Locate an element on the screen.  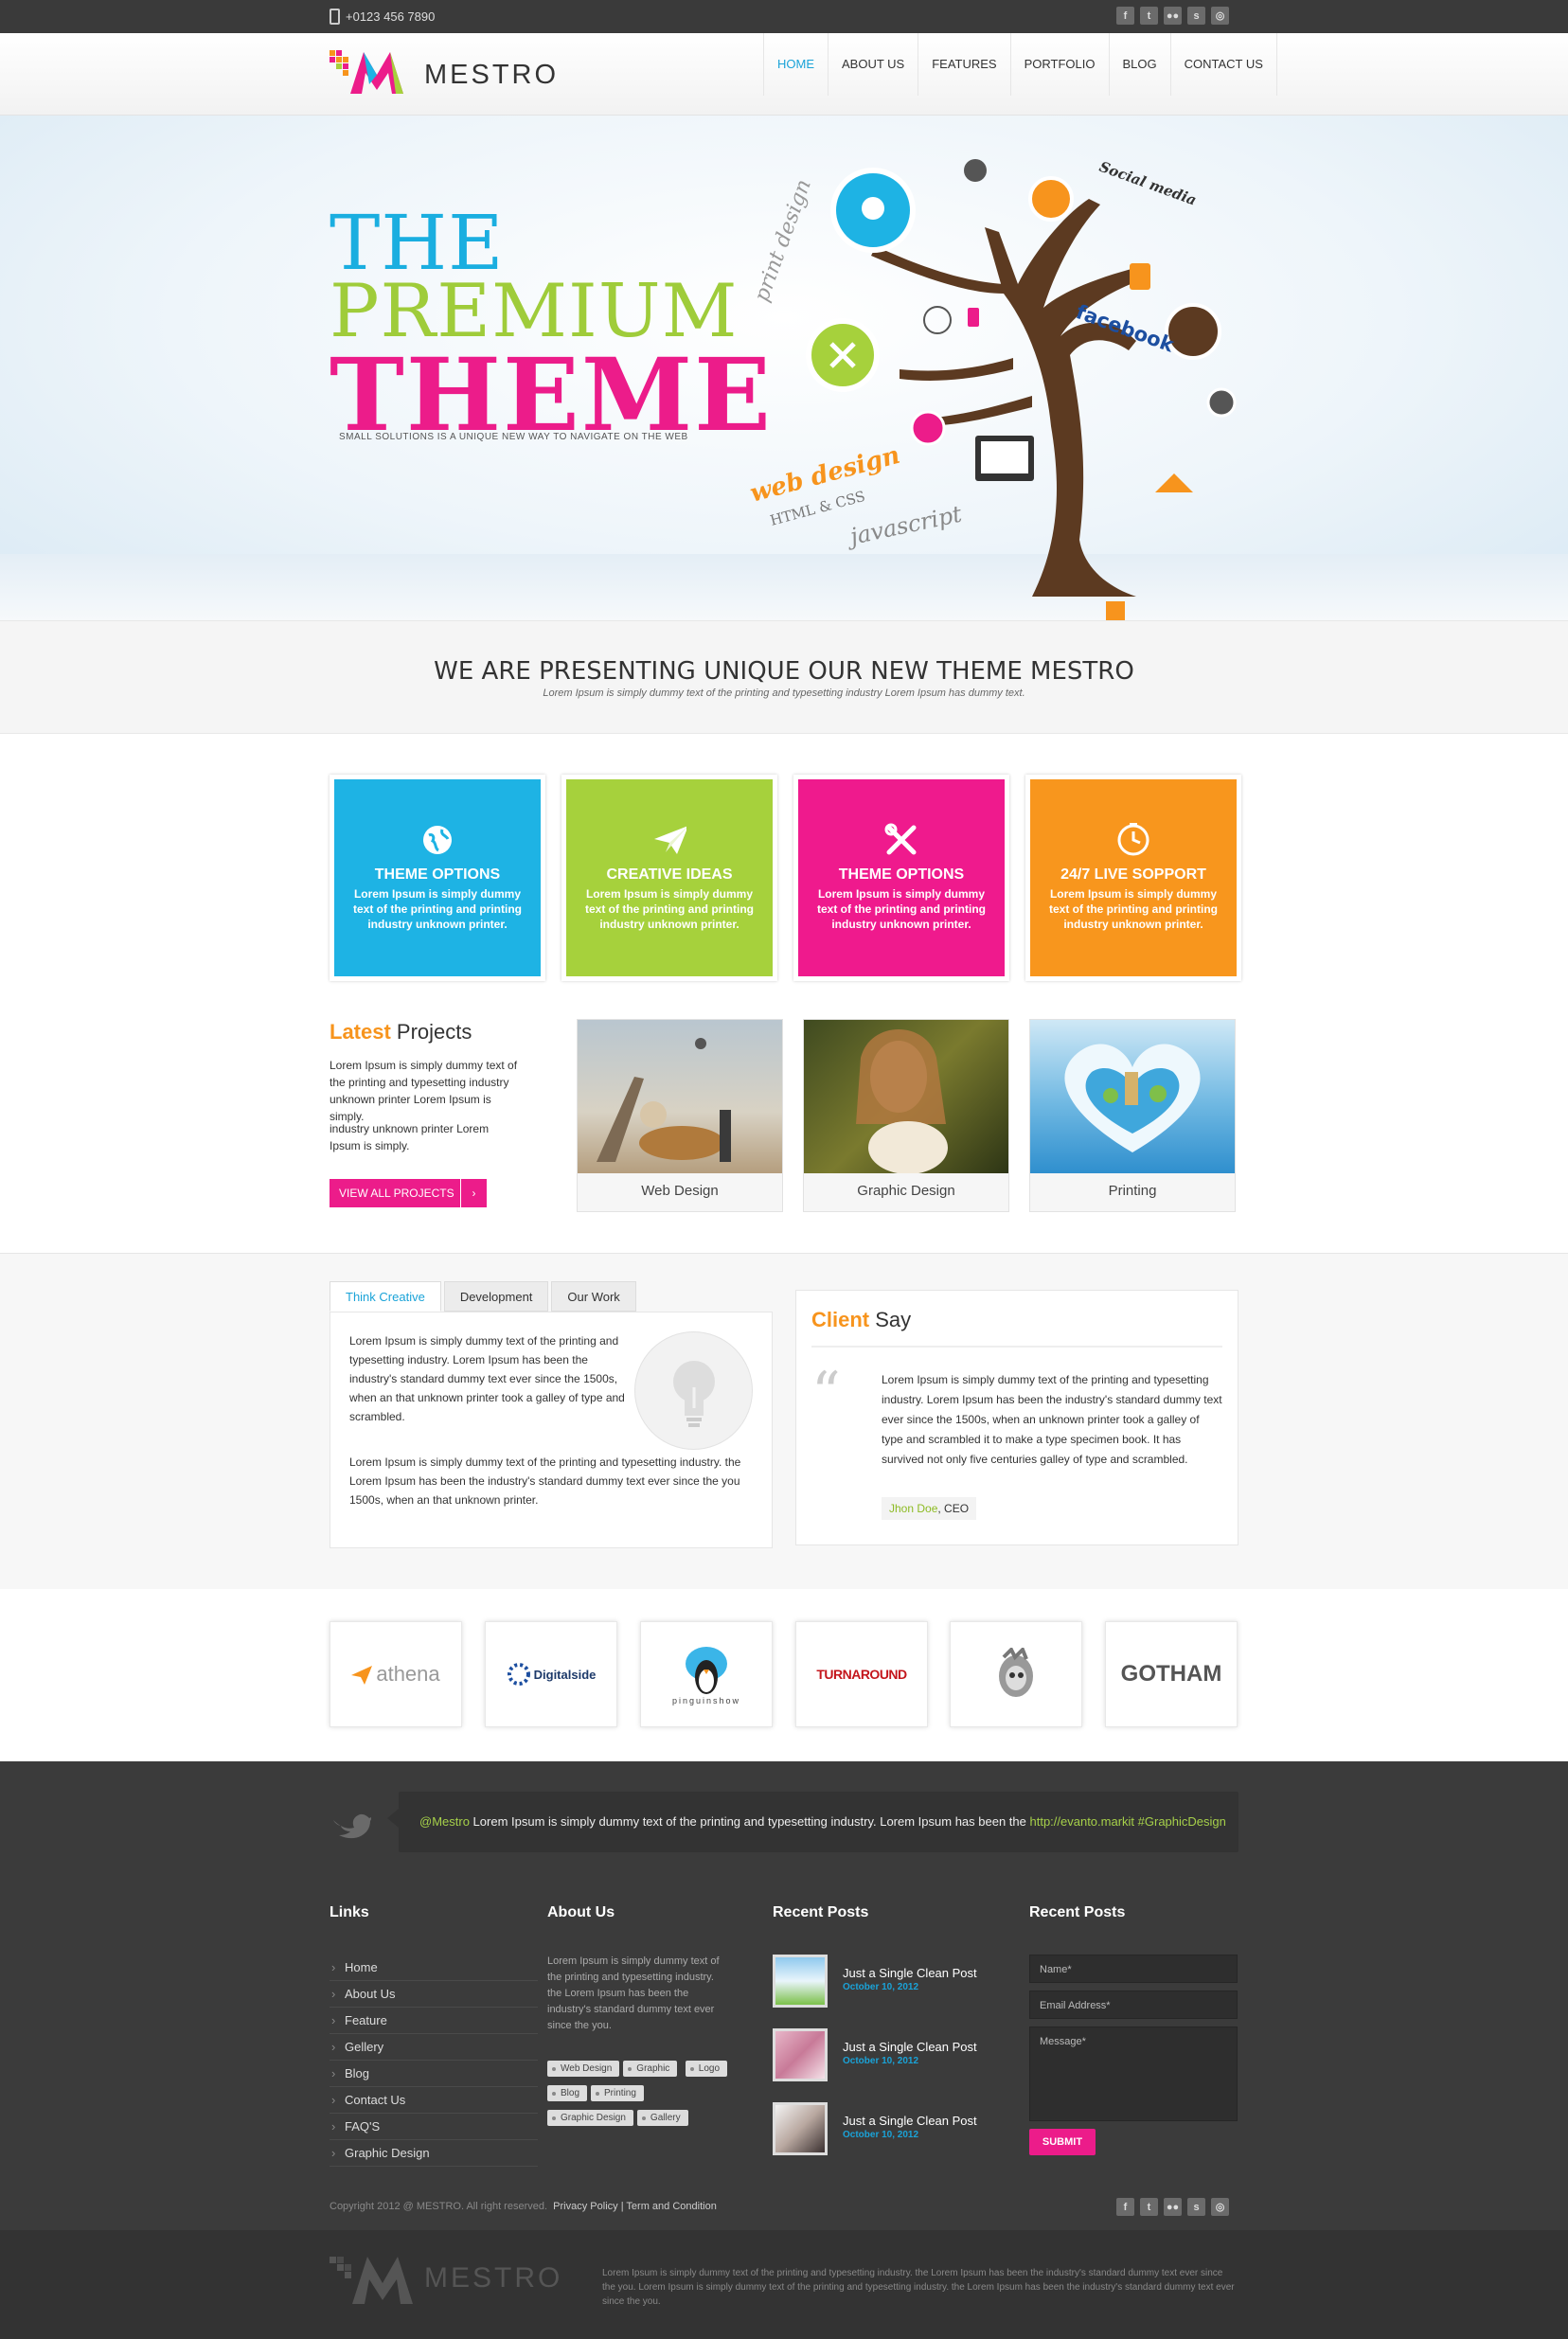
nav-portfolio: PORTFOLIO is located at coordinates (1059, 64).